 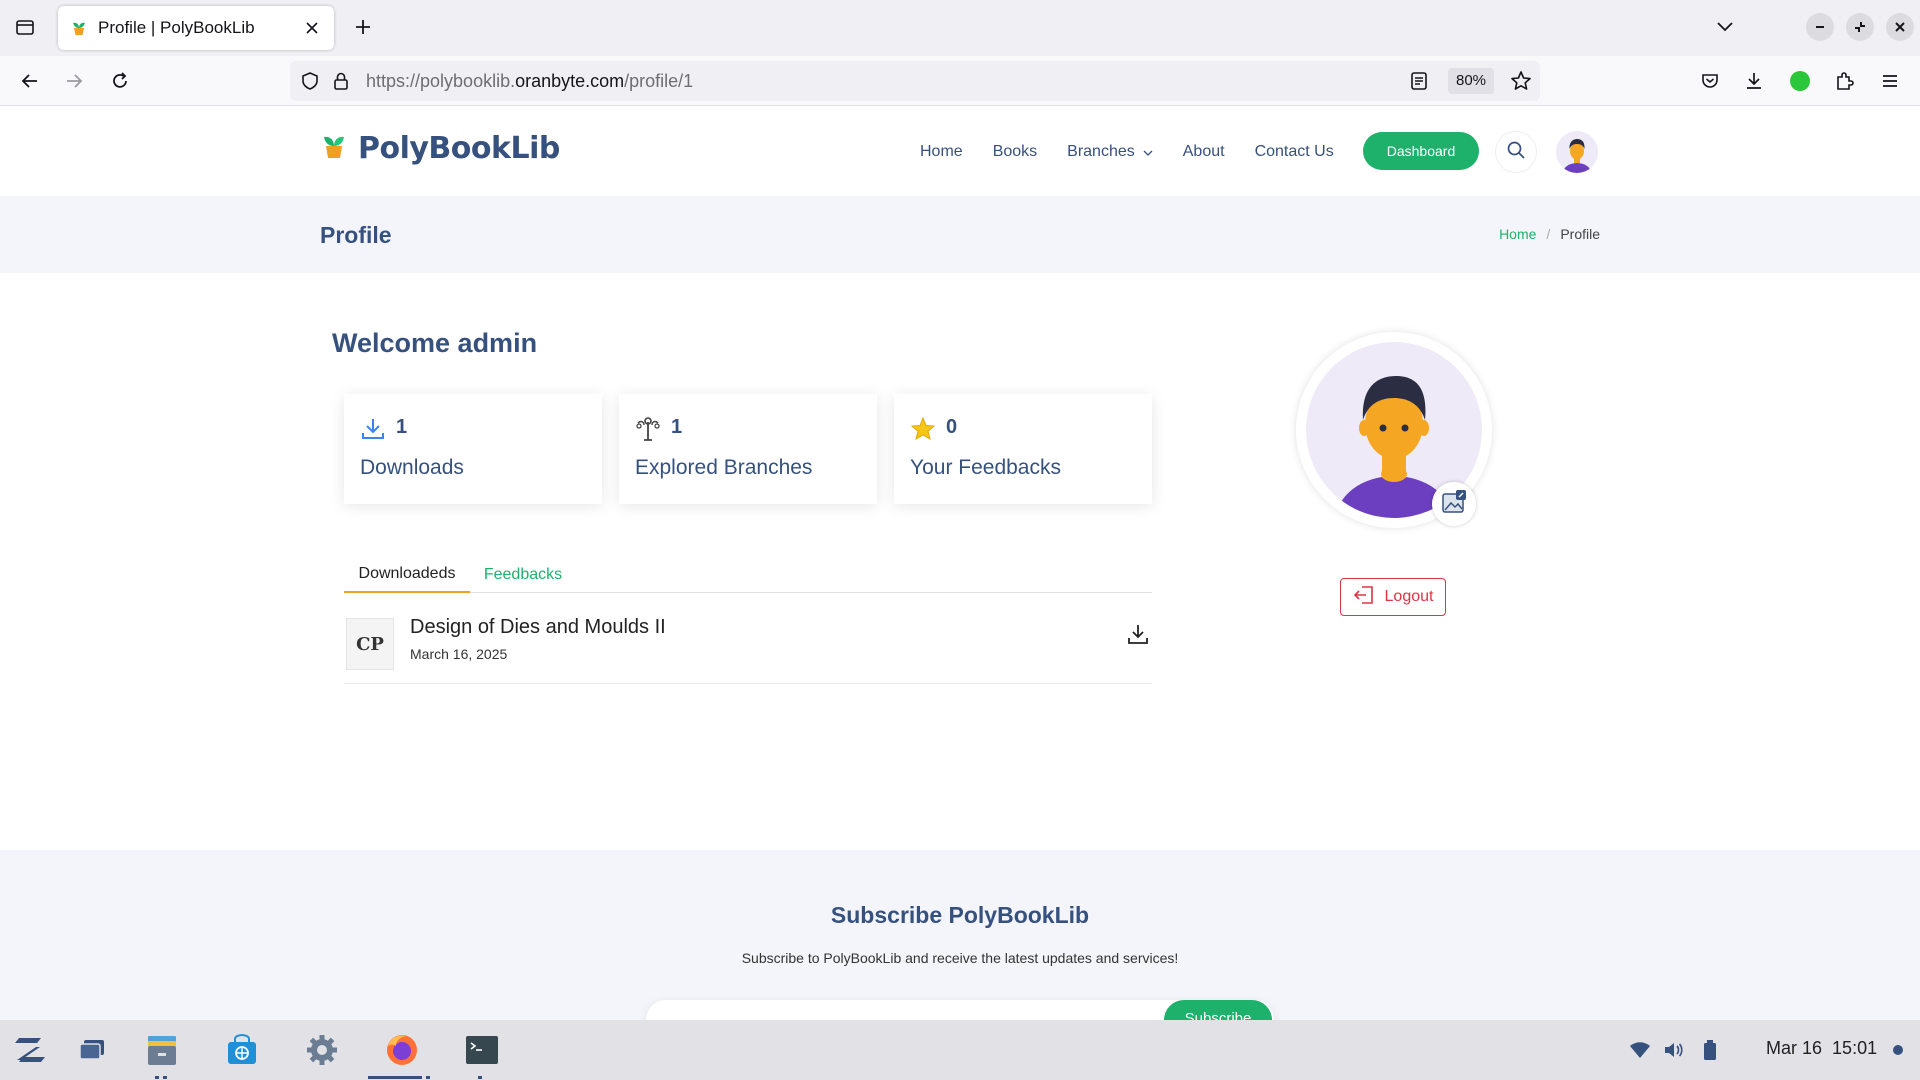 What do you see at coordinates (1577, 152) in the screenshot?
I see `user-avatar` at bounding box center [1577, 152].